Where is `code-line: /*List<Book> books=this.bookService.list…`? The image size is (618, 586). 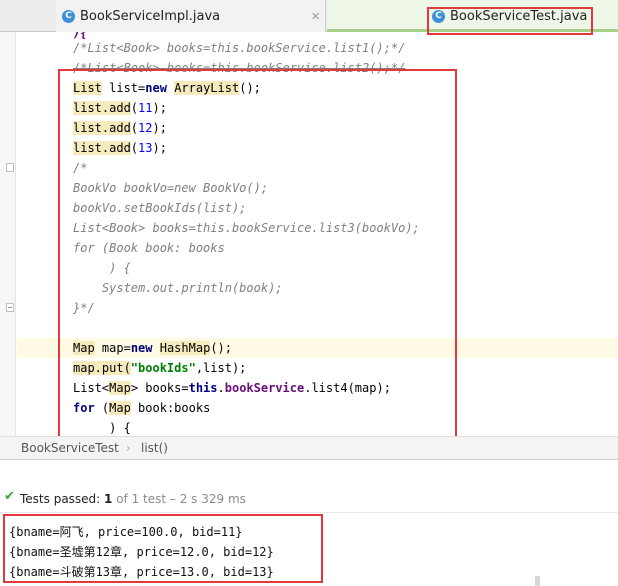
code-line: /*List<Book> books=this.bookService.list… is located at coordinates (239, 48).